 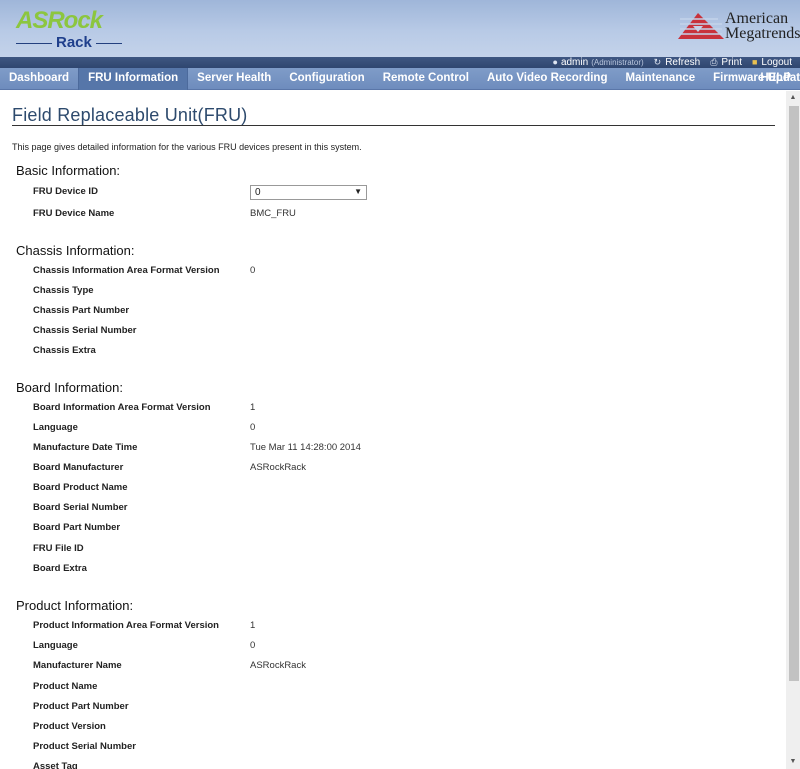 I want to click on field-label: Product Serial Number, so click(x=84, y=746).